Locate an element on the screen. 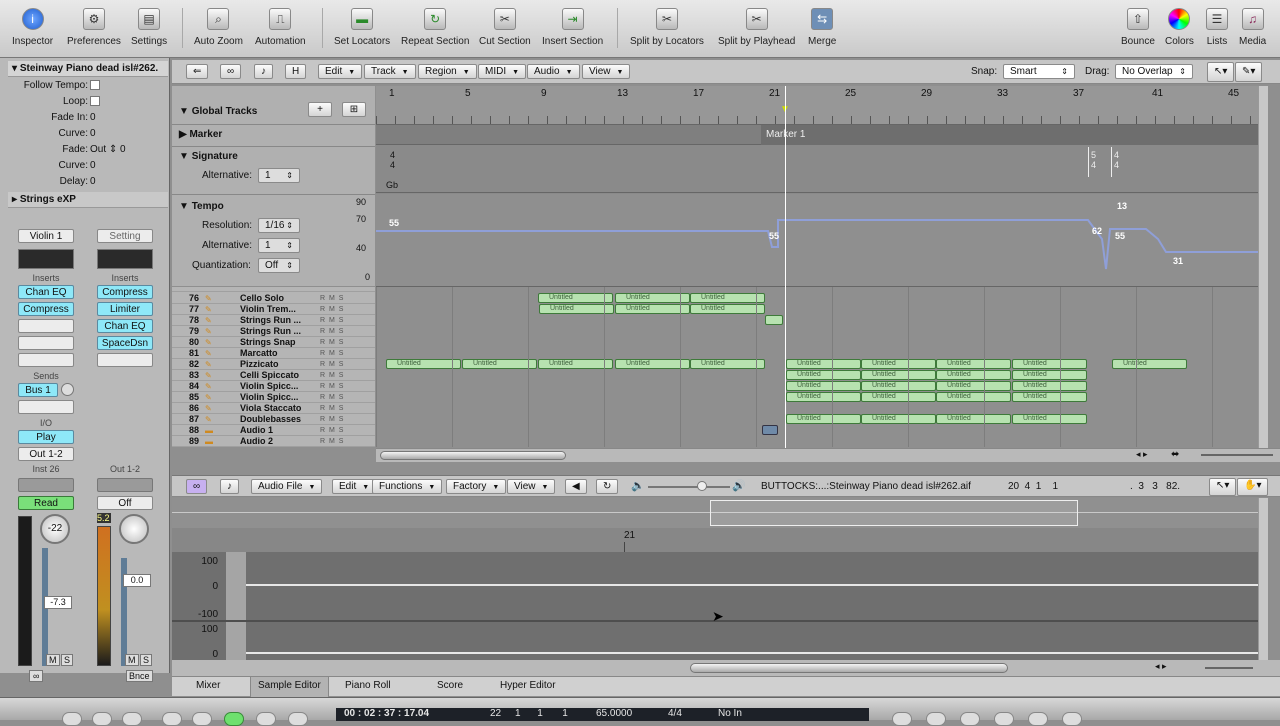  track-row: 83 ✎ Celli Spiccato R M S is located at coordinates (273, 375).